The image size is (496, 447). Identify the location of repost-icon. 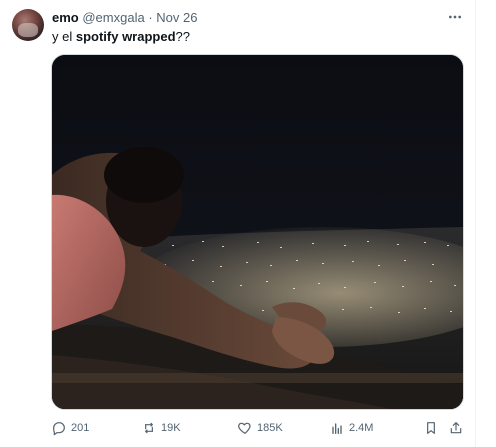
(149, 428).